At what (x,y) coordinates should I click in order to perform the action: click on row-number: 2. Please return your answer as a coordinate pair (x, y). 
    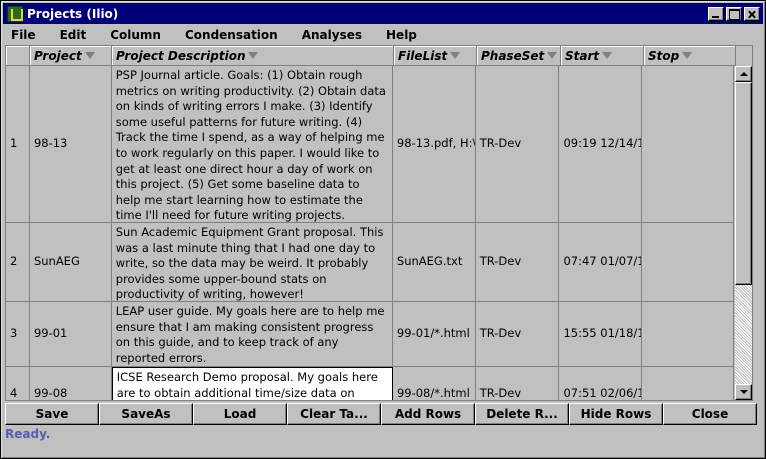
    Looking at the image, I should click on (18, 262).